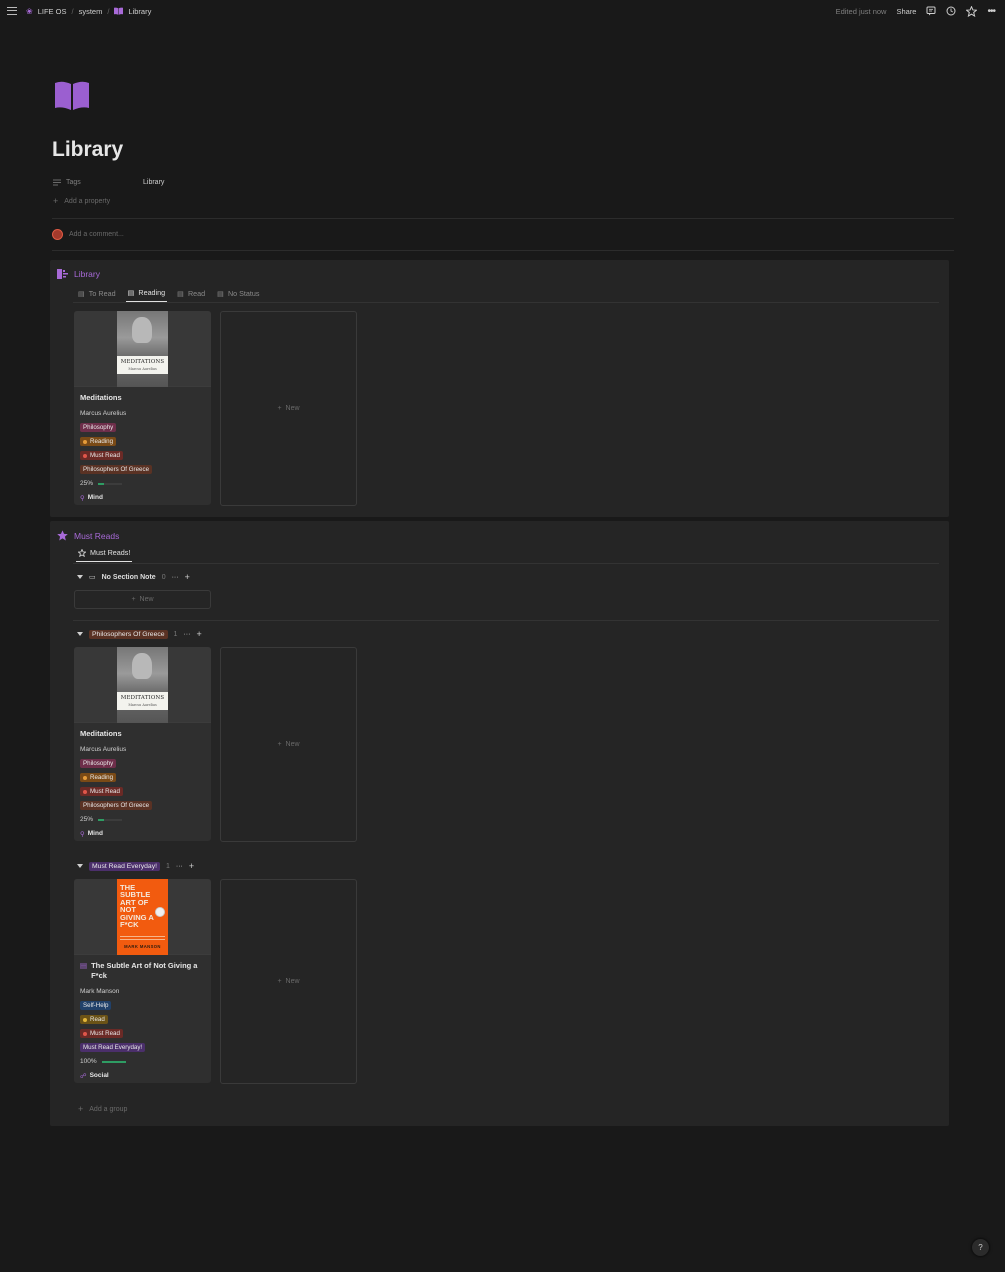 This screenshot has height=1272, width=1005. Describe the element at coordinates (81, 201) in the screenshot. I see `add-property-button: + Add a property` at that location.